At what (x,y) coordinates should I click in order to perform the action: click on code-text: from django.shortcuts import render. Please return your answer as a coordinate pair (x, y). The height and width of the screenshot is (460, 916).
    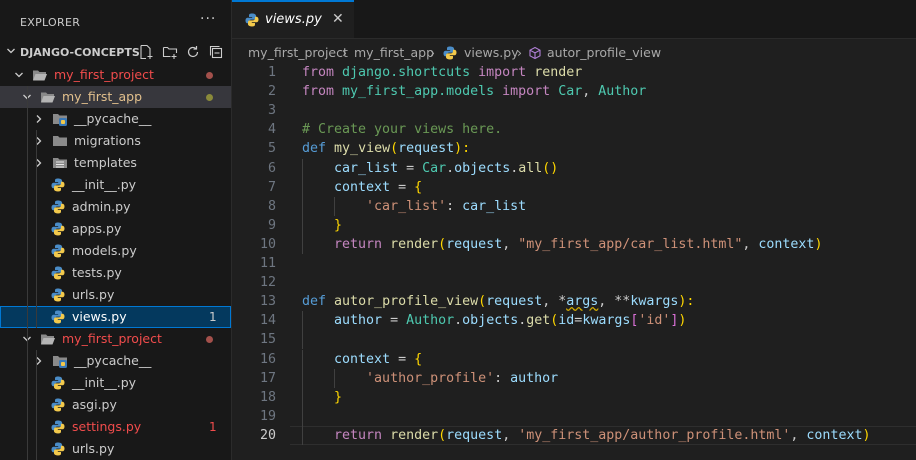
    Looking at the image, I should click on (442, 72).